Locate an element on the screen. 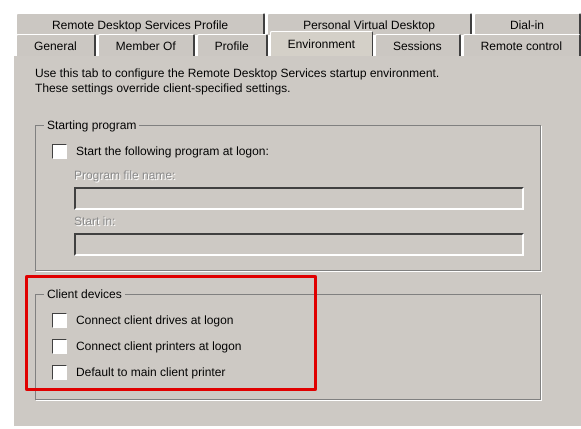  tab: Member Of is located at coordinates (146, 45).